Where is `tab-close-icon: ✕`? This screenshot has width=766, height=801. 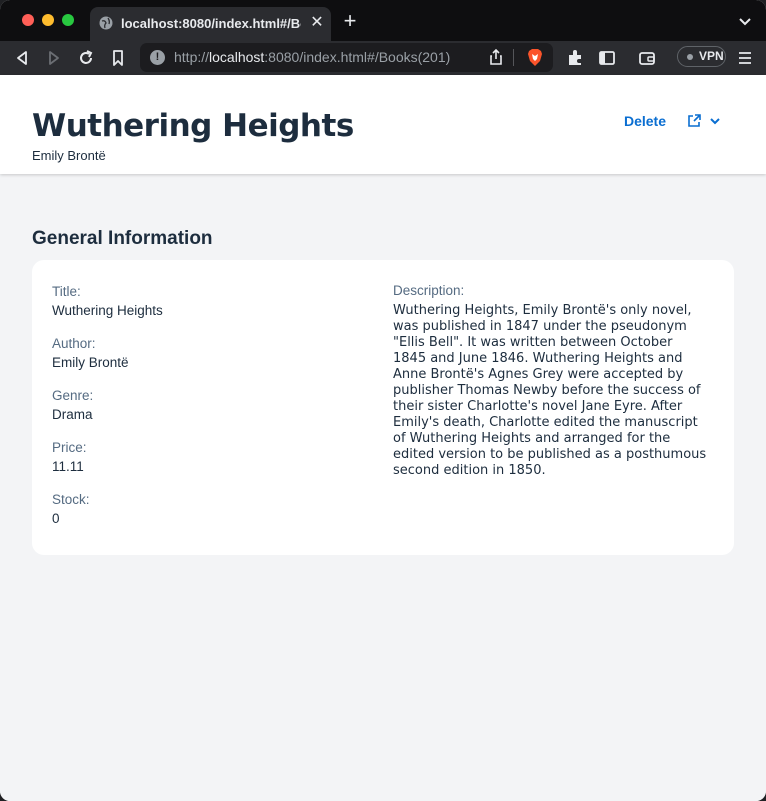
tab-close-icon: ✕ is located at coordinates (317, 23).